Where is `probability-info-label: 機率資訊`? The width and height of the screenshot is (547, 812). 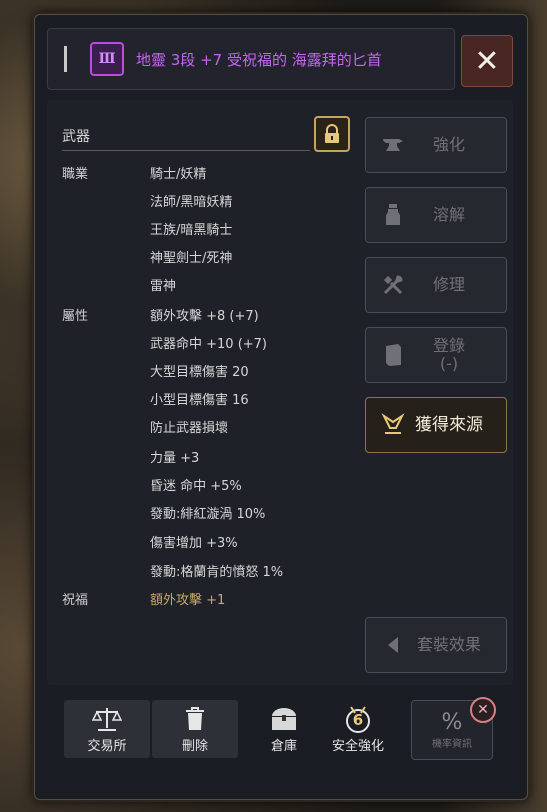
probability-info-label: 機率資訊 is located at coordinates (452, 744).